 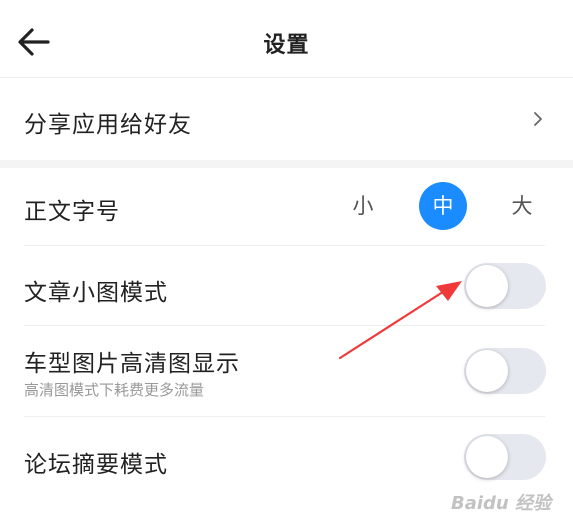 What do you see at coordinates (108, 125) in the screenshot?
I see `share-app-label: 分享应用给好友` at bounding box center [108, 125].